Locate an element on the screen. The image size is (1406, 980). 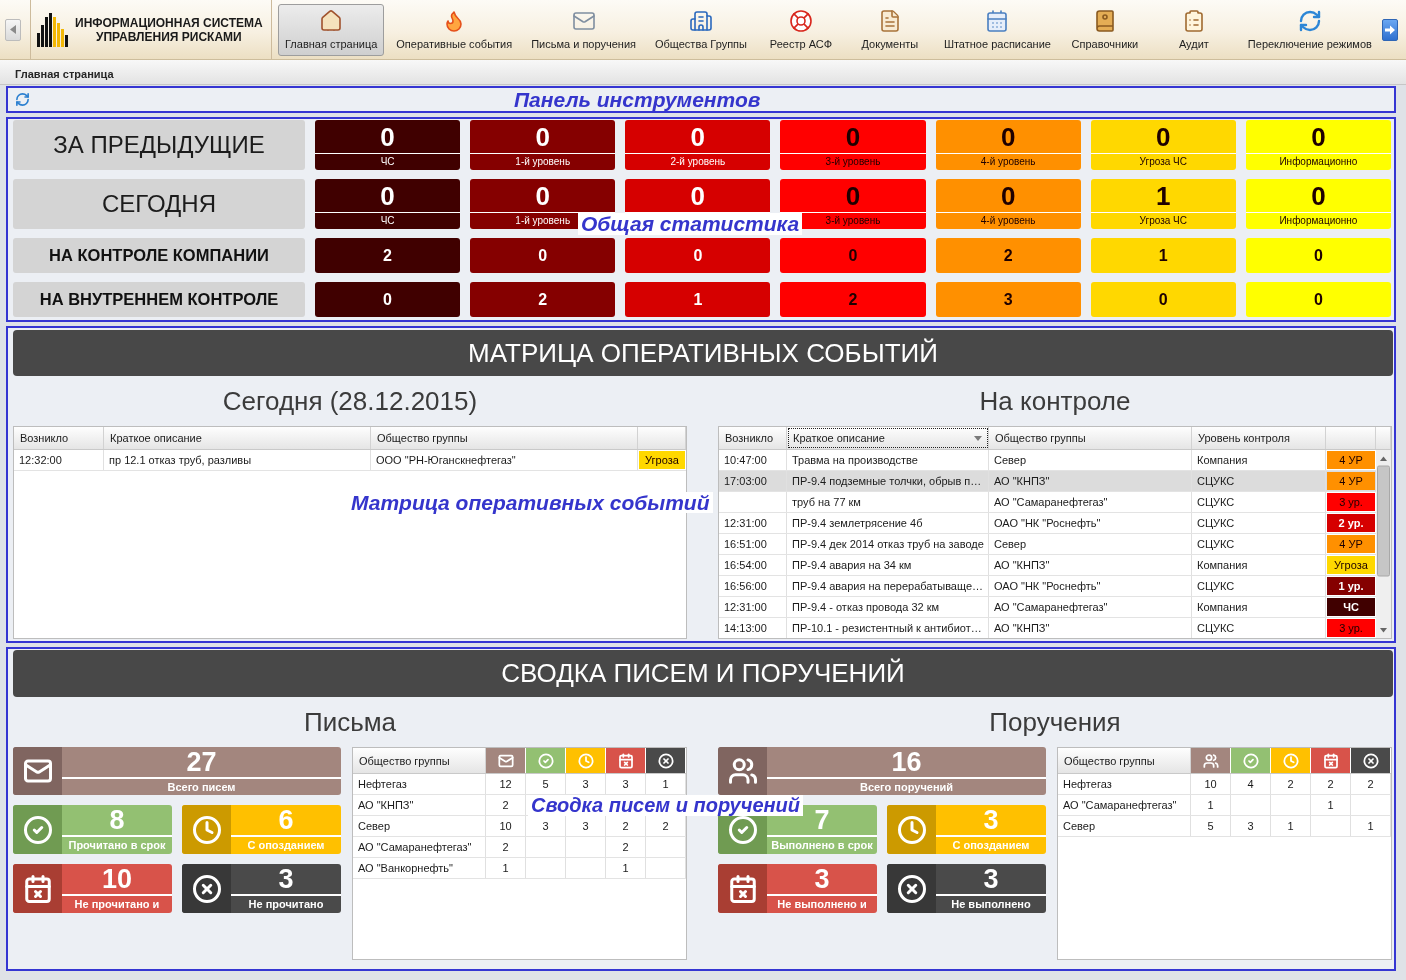
nav-button: Общества Группы is located at coordinates (700, 29).